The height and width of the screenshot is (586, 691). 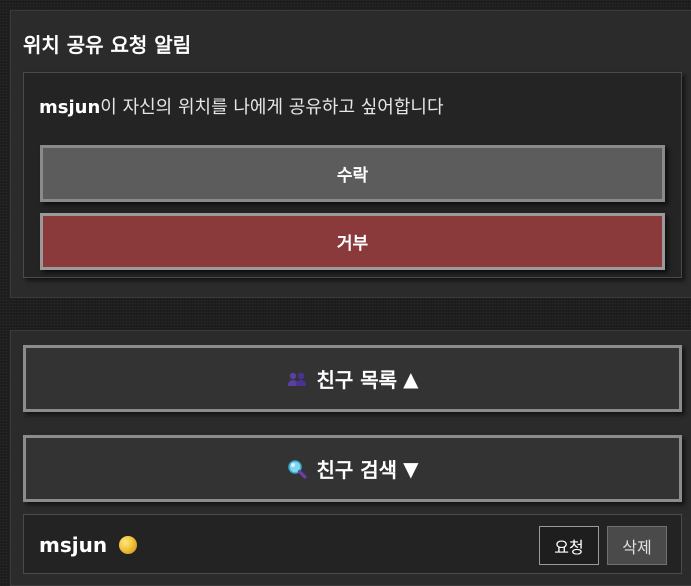 I want to click on friend-search-toggle-button: 친구 검색 ▼, so click(x=352, y=468).